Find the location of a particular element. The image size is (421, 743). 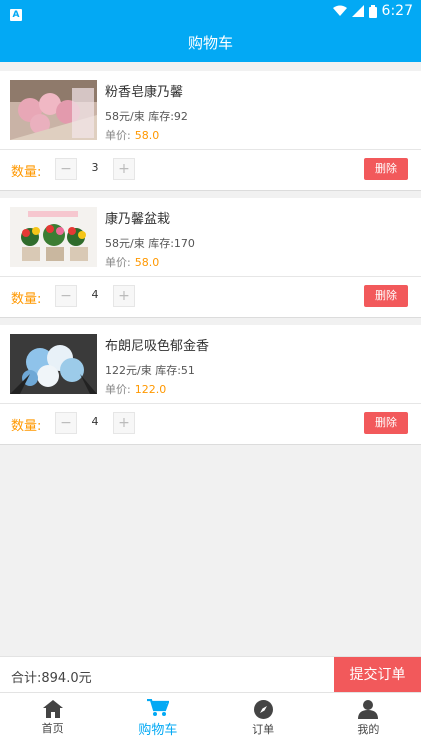

nav-item-profile: 我的 is located at coordinates (368, 718).